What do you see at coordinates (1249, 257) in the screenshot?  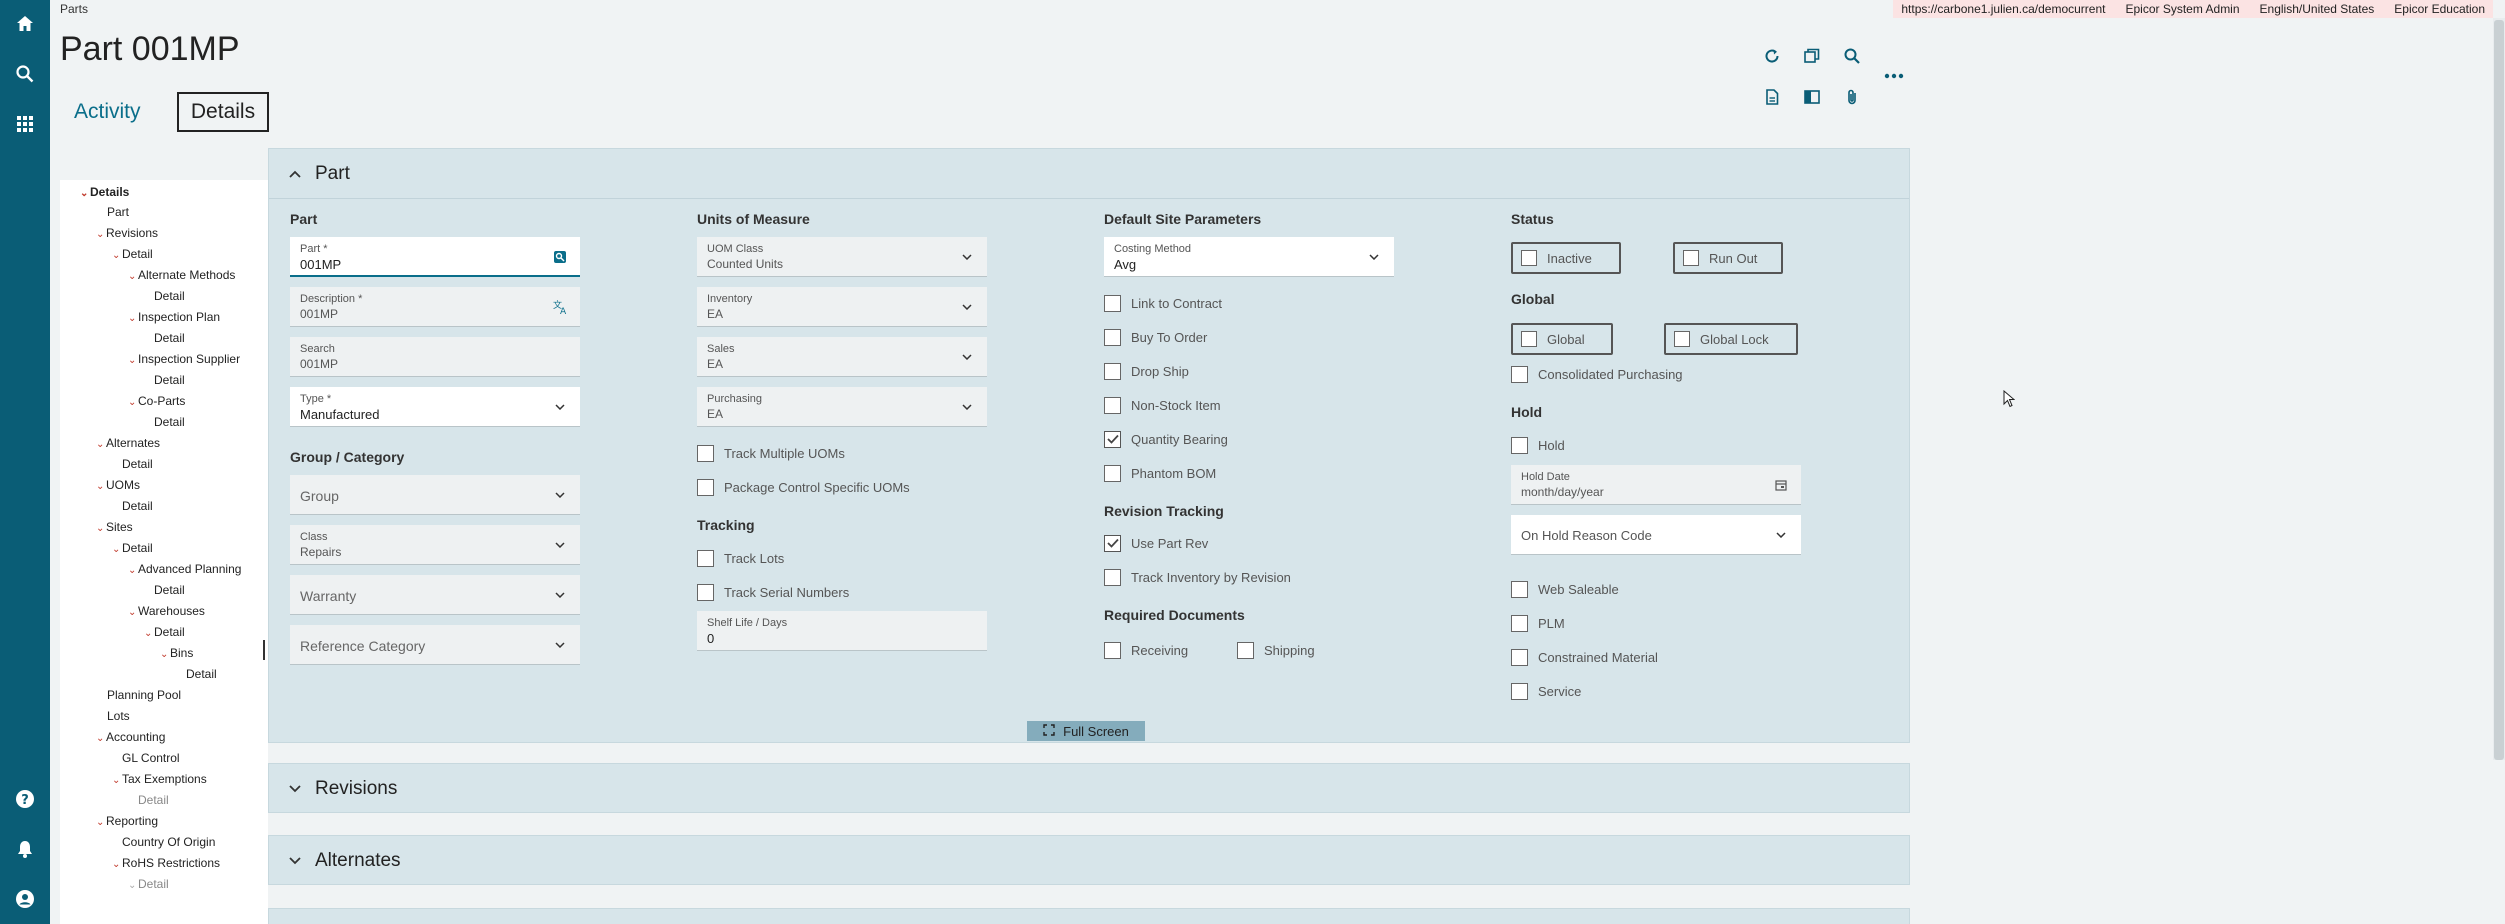 I see `costing-method-dropdown: Costing Method Avg` at bounding box center [1249, 257].